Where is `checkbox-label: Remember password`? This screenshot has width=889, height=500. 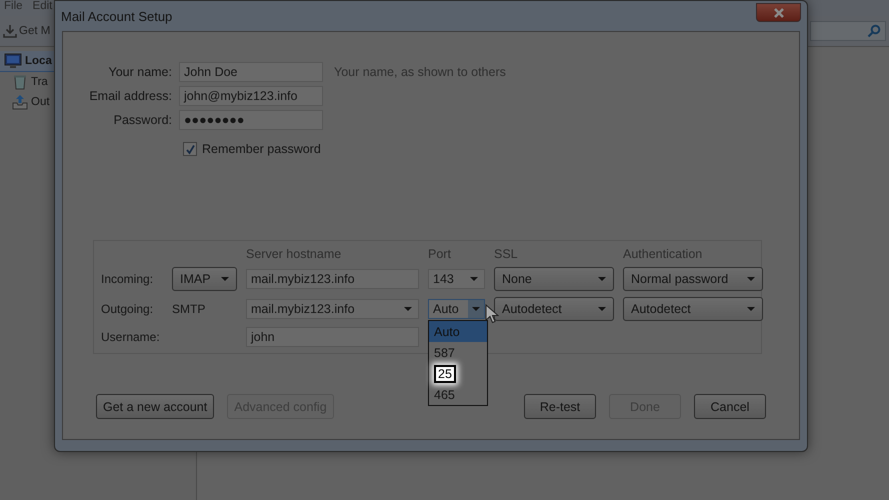
checkbox-label: Remember password is located at coordinates (261, 149).